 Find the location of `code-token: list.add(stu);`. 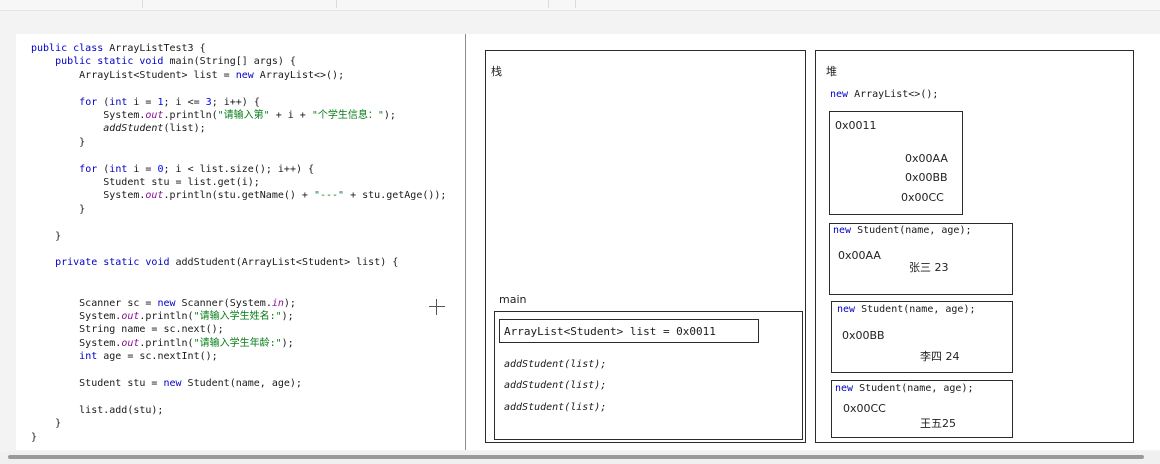

code-token: list.add(stu); is located at coordinates (97, 410).